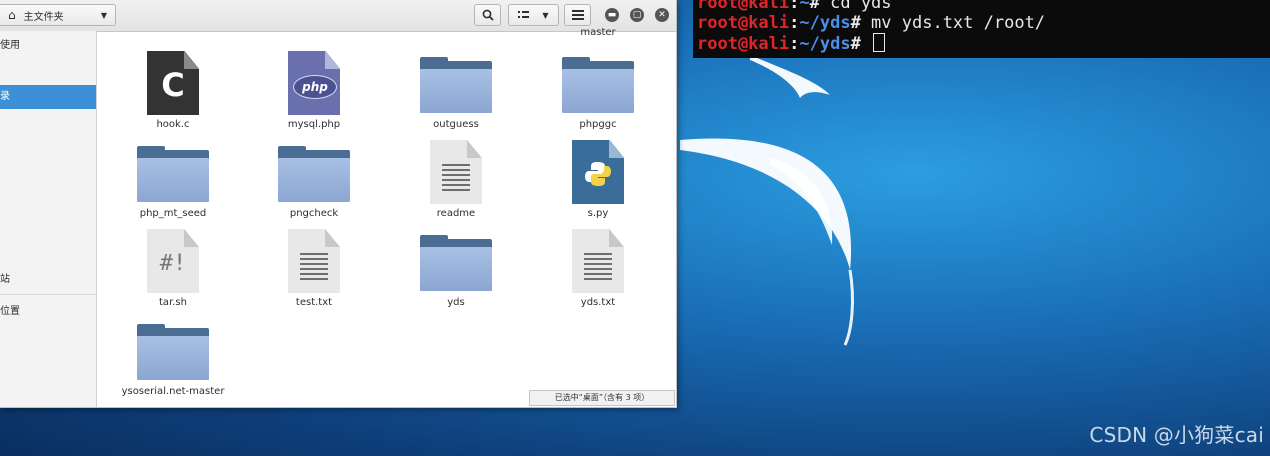 The image size is (1270, 456). I want to click on sidebar: 使用 录 站 位置, so click(48, 219).